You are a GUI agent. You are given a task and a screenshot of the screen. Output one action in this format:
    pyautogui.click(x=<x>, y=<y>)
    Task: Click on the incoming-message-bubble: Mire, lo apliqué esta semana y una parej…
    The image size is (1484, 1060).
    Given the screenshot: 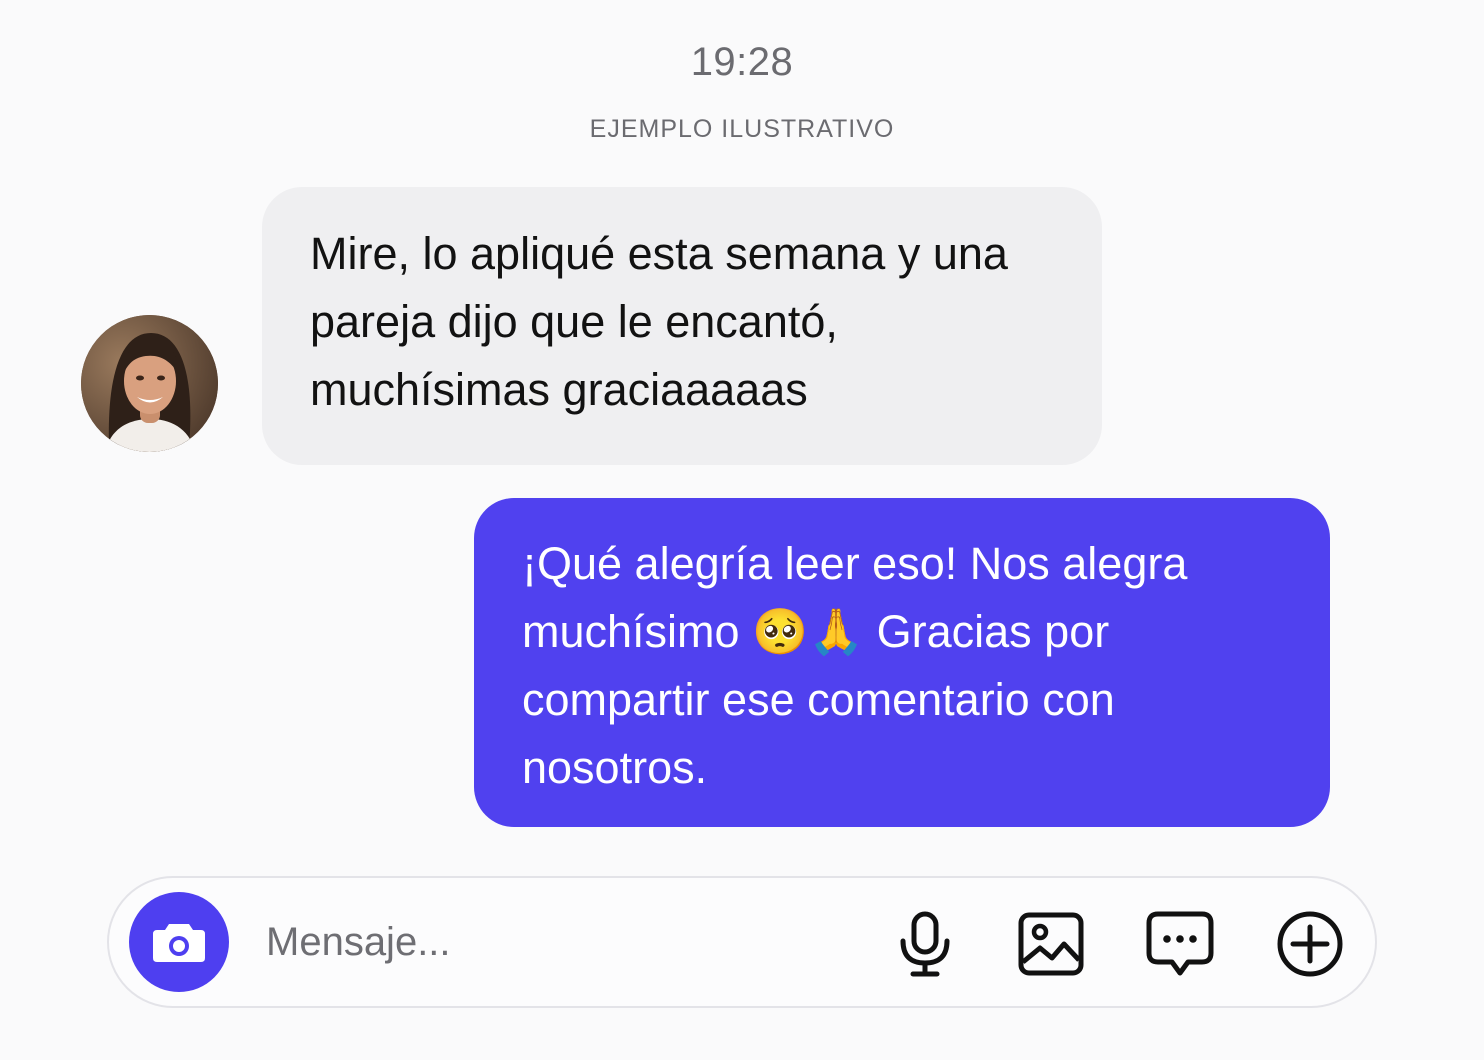 What is the action you would take?
    pyautogui.click(x=682, y=326)
    